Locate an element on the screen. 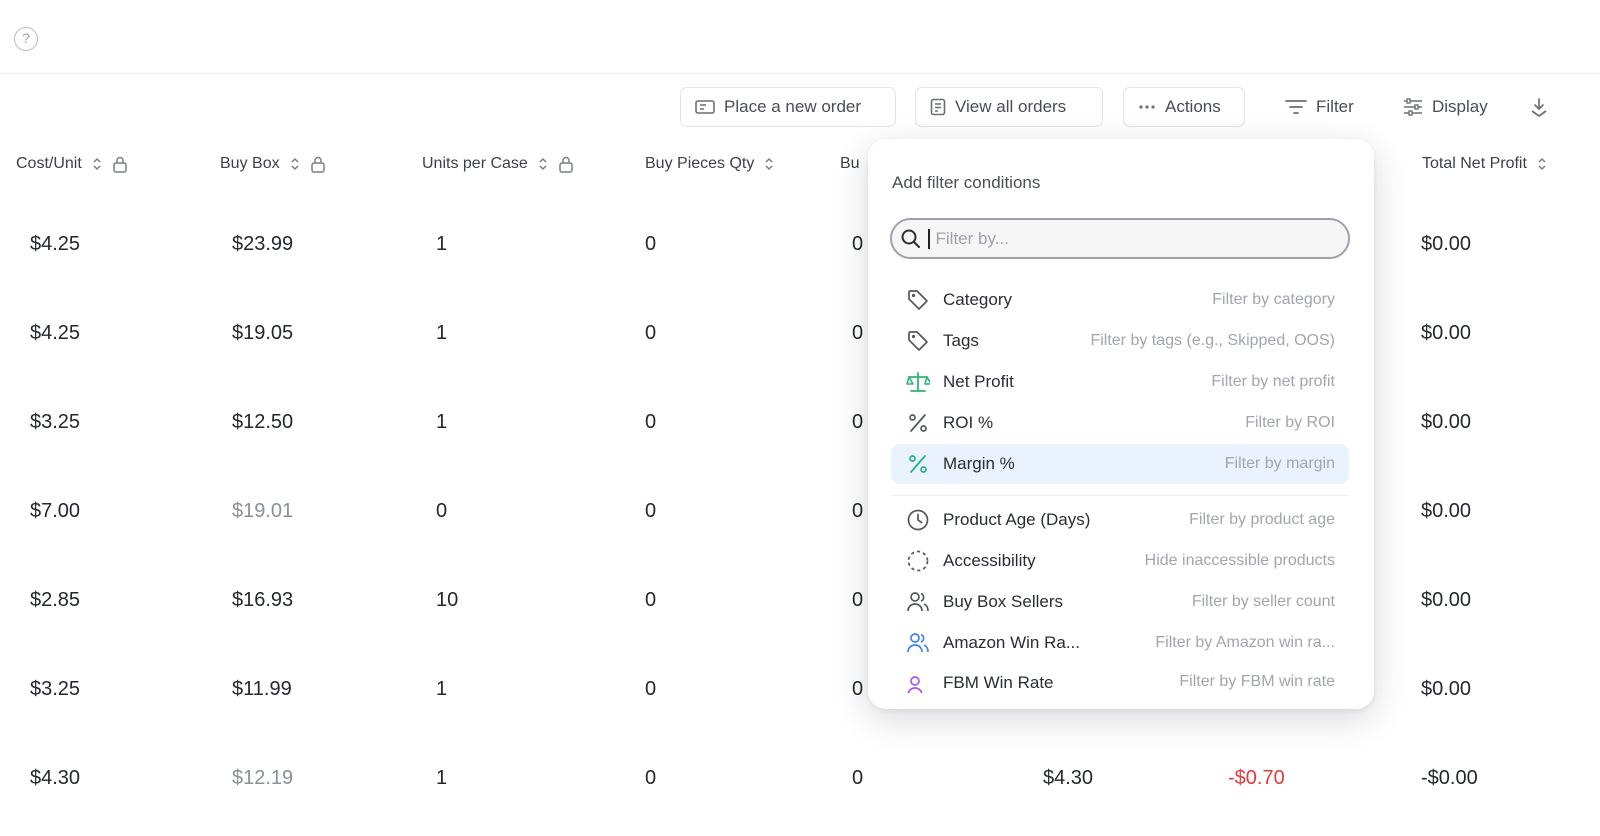 This screenshot has height=836, width=1600. export-button is located at coordinates (1540, 107).